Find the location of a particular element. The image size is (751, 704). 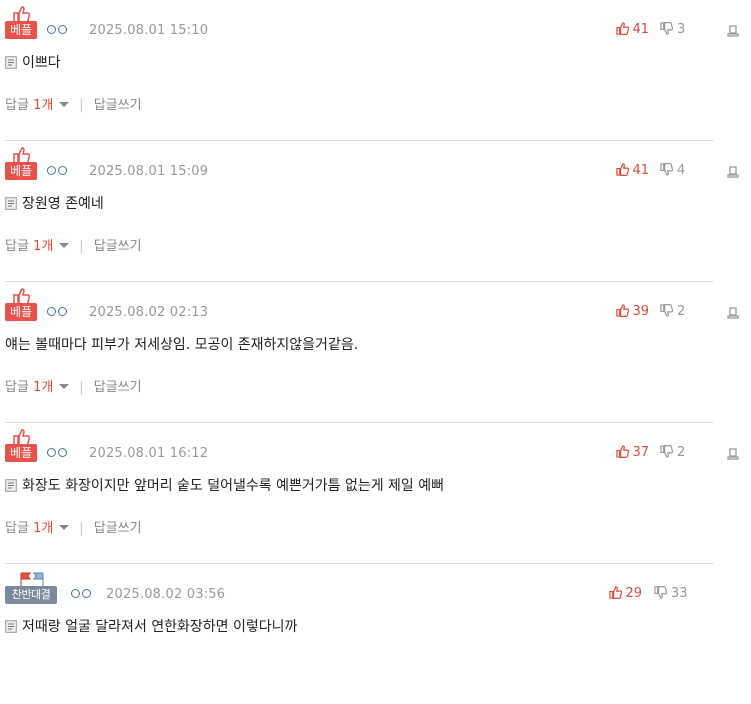

comment-date: 2025.08.01 15:10 is located at coordinates (149, 30).